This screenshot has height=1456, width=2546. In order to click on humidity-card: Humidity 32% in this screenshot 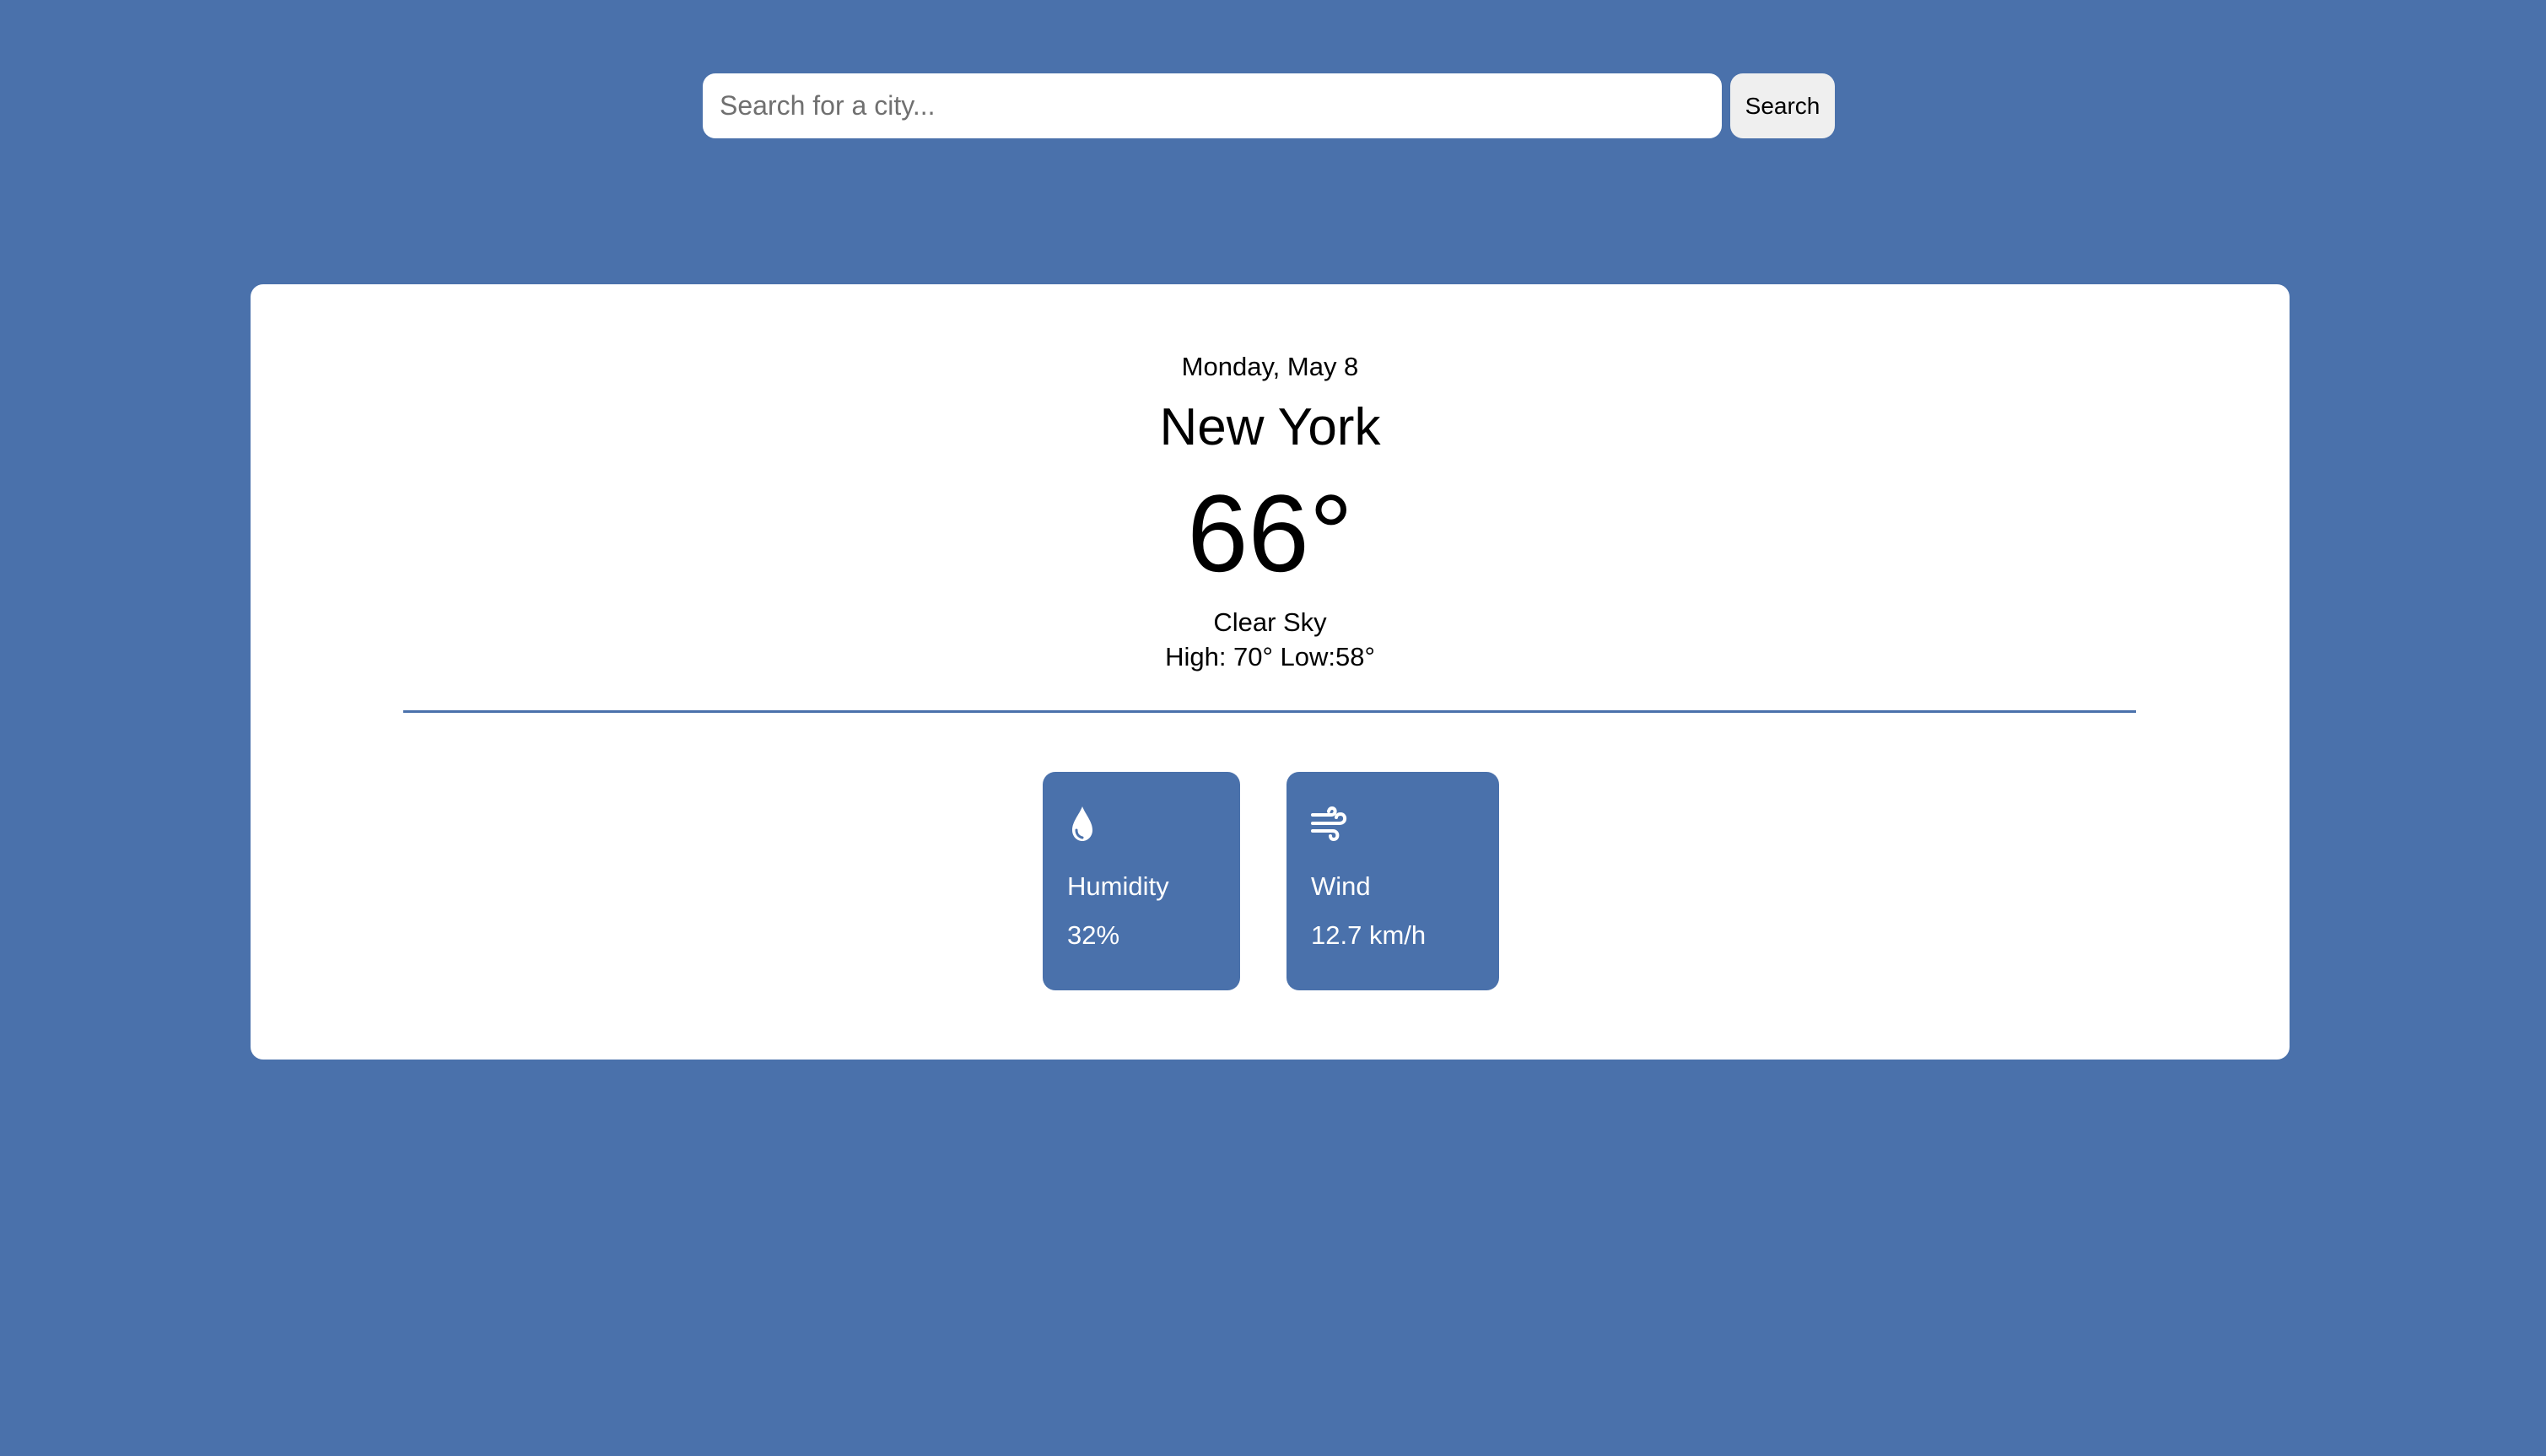, I will do `click(1141, 881)`.